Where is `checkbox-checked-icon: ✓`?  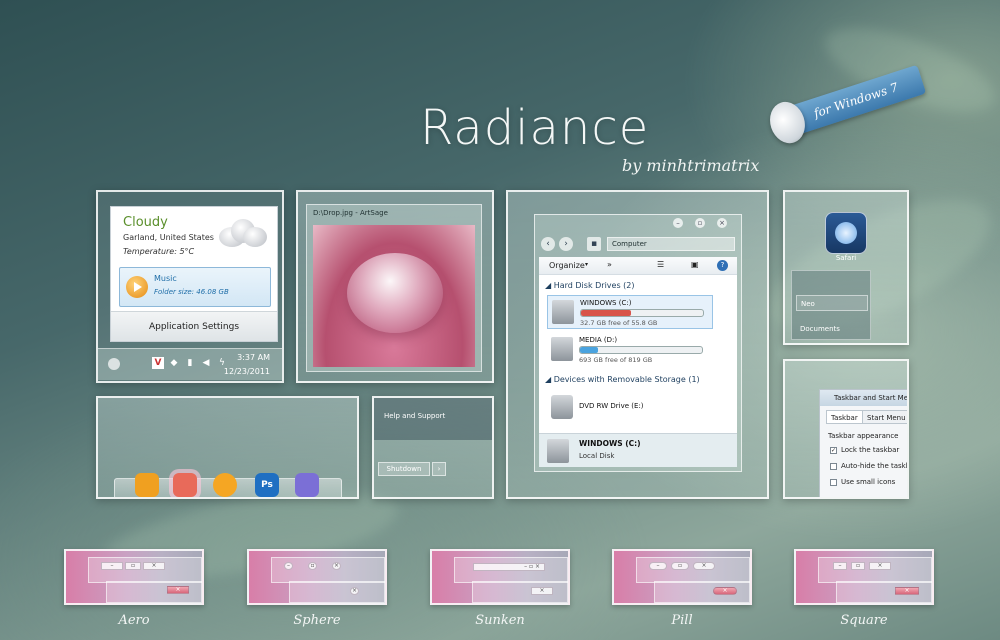 checkbox-checked-icon: ✓ is located at coordinates (833, 450).